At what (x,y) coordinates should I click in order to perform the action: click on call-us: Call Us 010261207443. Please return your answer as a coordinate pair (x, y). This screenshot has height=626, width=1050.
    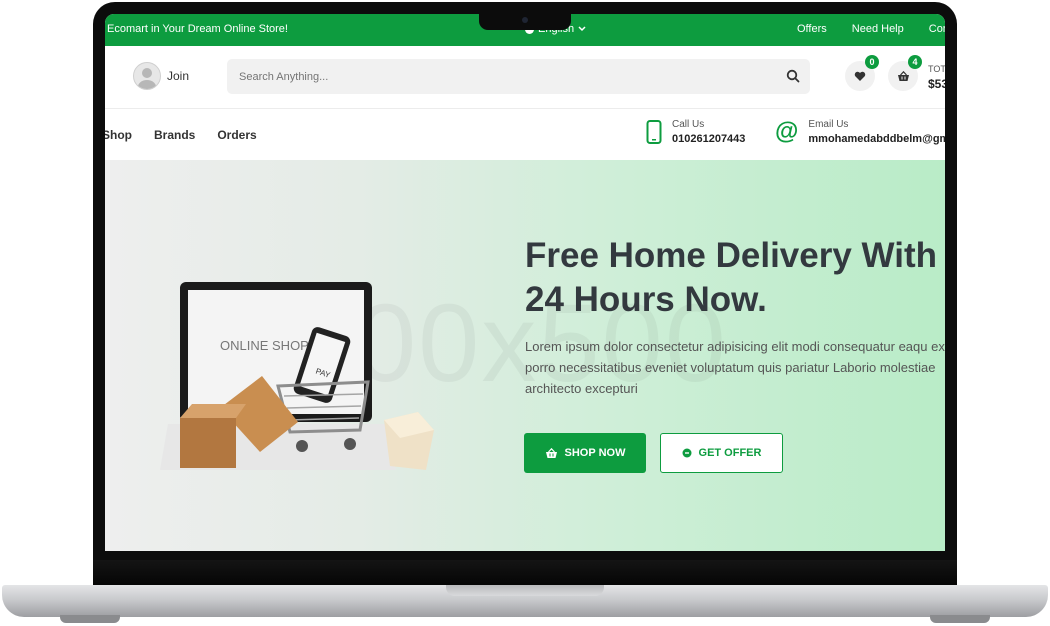
    Looking at the image, I should click on (695, 132).